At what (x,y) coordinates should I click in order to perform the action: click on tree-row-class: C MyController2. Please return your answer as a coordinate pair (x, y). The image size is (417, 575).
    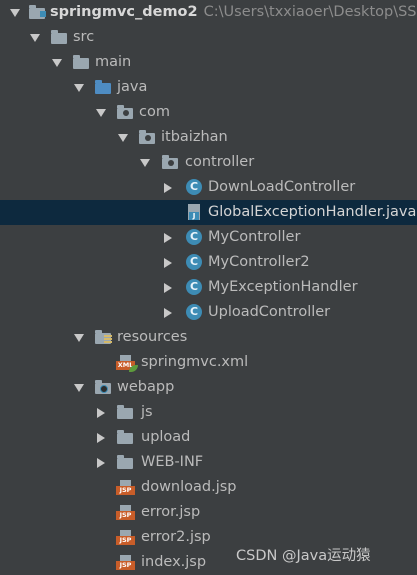
    Looking at the image, I should click on (208, 262).